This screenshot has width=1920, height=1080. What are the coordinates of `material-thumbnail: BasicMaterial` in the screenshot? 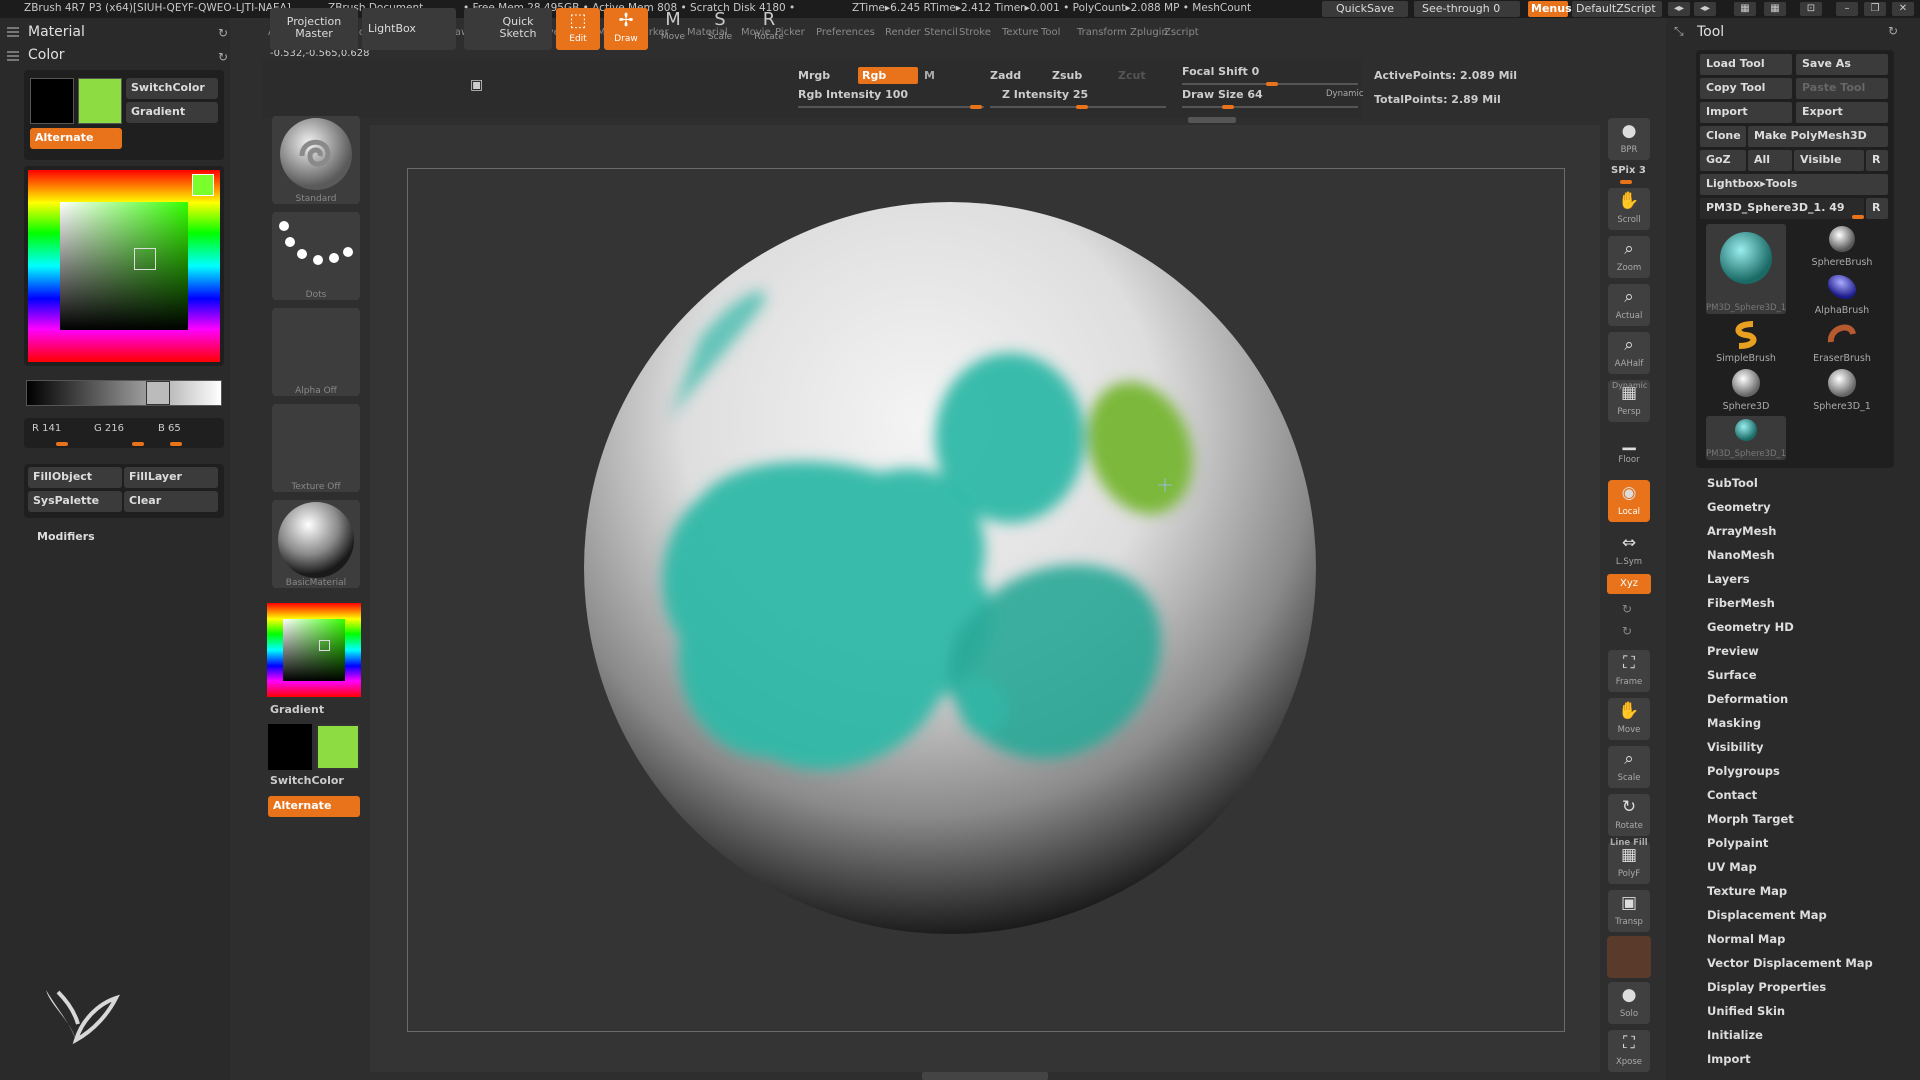 It's located at (316, 544).